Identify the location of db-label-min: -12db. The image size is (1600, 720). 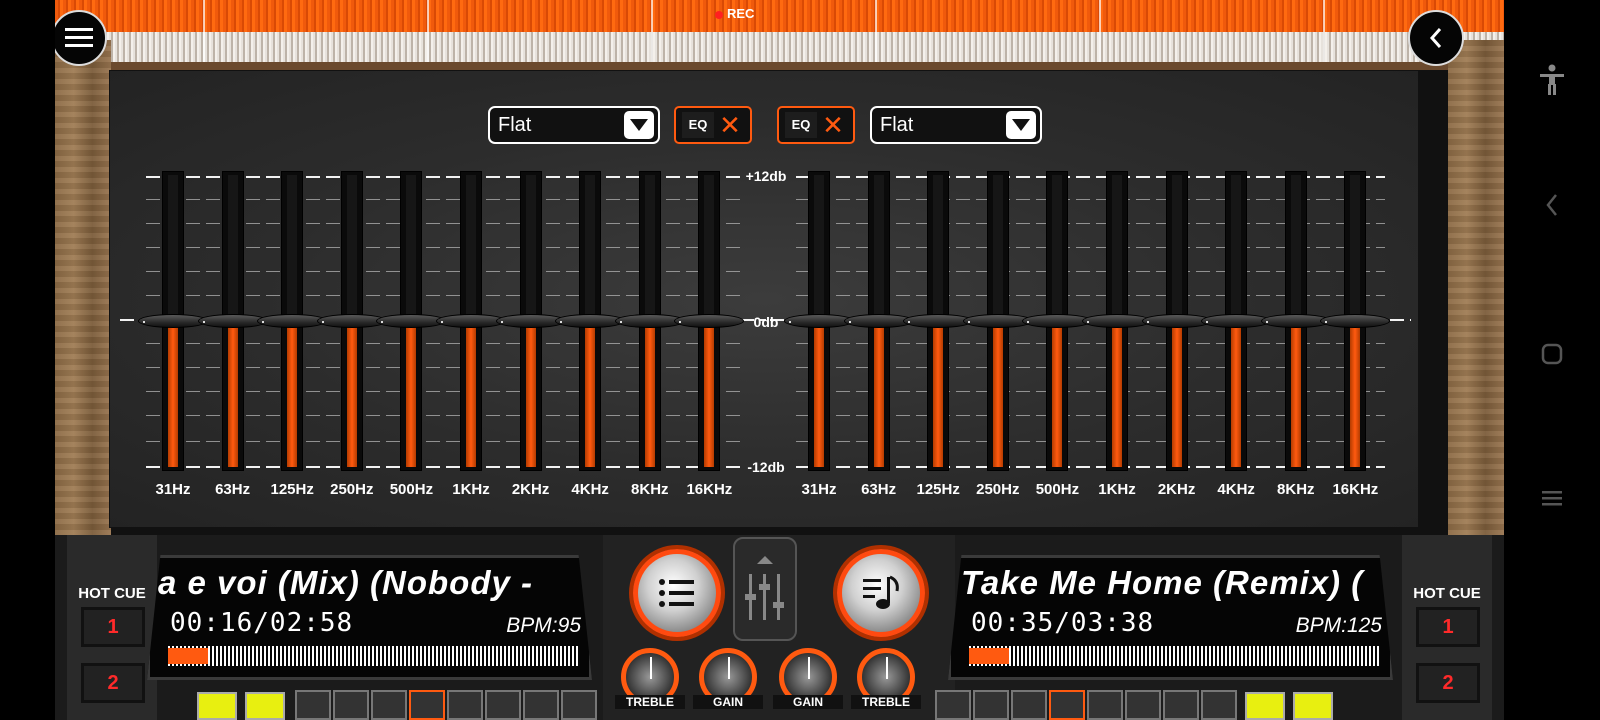
(766, 467).